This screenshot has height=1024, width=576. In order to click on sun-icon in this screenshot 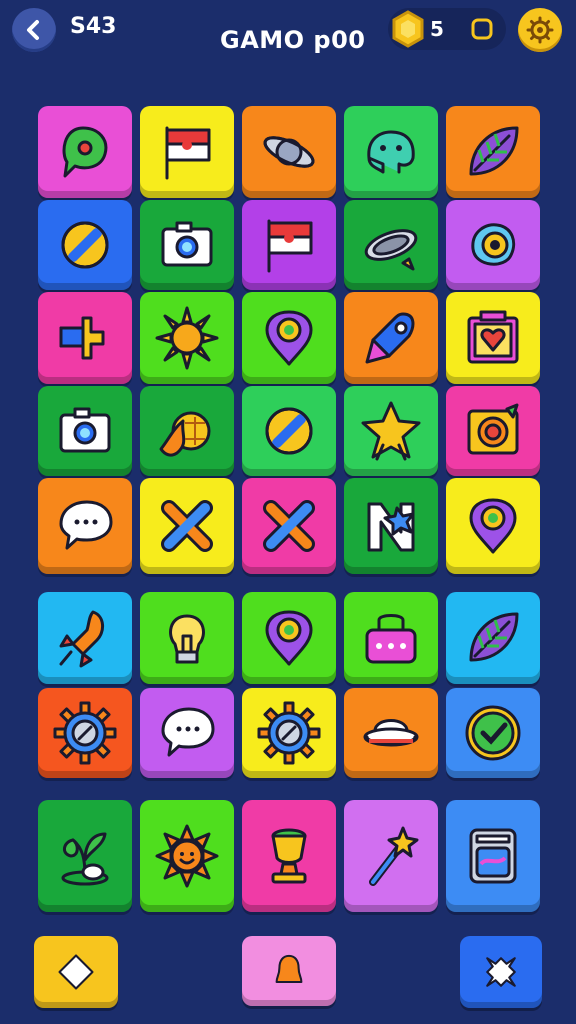, I will do `click(187, 338)`.